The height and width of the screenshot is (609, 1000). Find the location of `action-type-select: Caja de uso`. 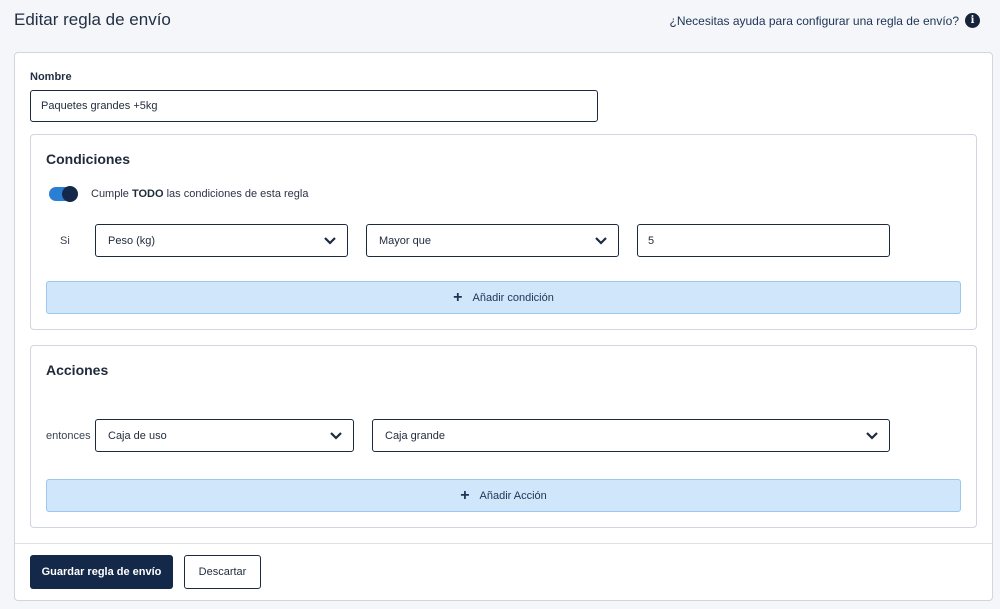

action-type-select: Caja de uso is located at coordinates (224, 435).